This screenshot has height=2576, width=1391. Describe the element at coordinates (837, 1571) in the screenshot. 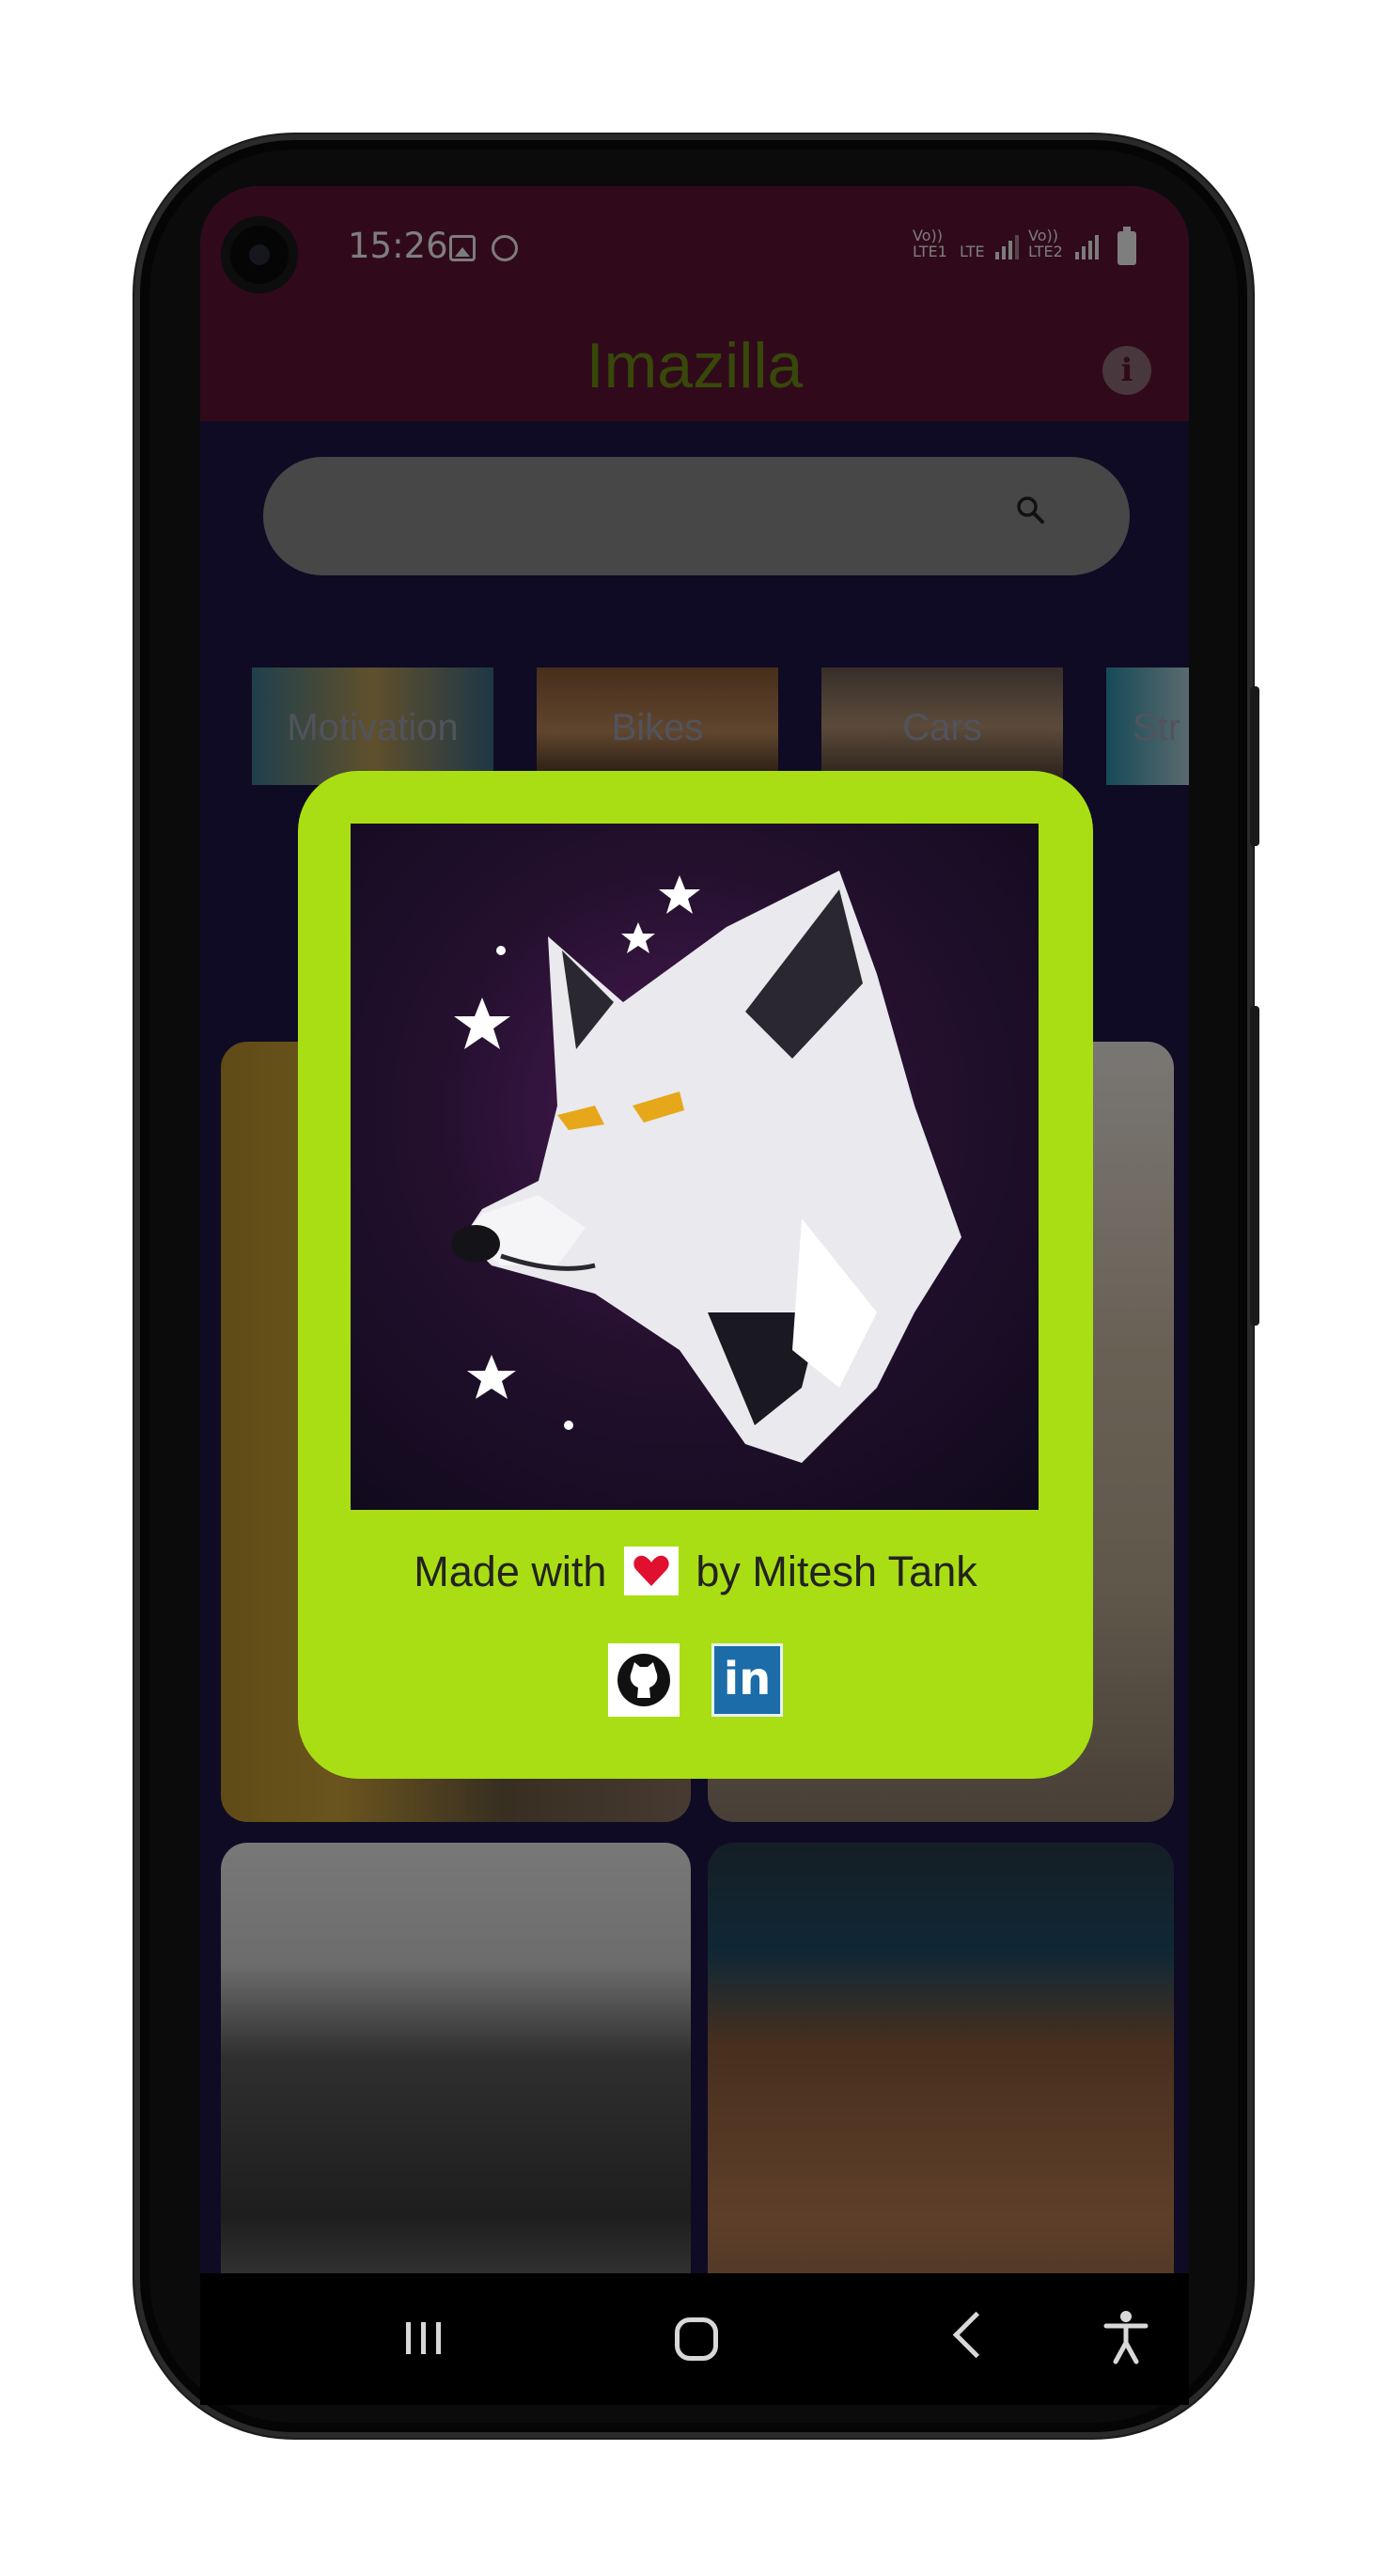

I see `credit-suffix: by Mitesh Tank` at that location.